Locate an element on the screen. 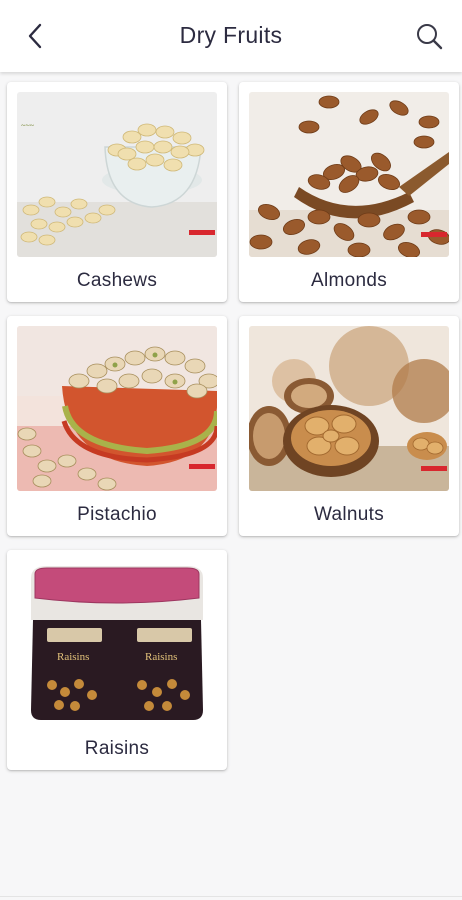 This screenshot has height=900, width=462. product-card-almonds: Almonds is located at coordinates (349, 192).